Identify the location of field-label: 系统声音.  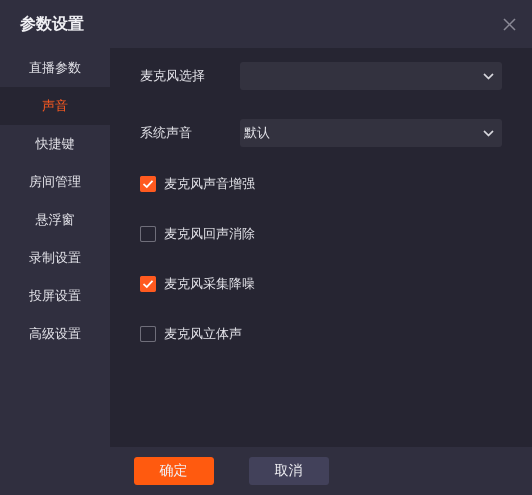
(166, 133).